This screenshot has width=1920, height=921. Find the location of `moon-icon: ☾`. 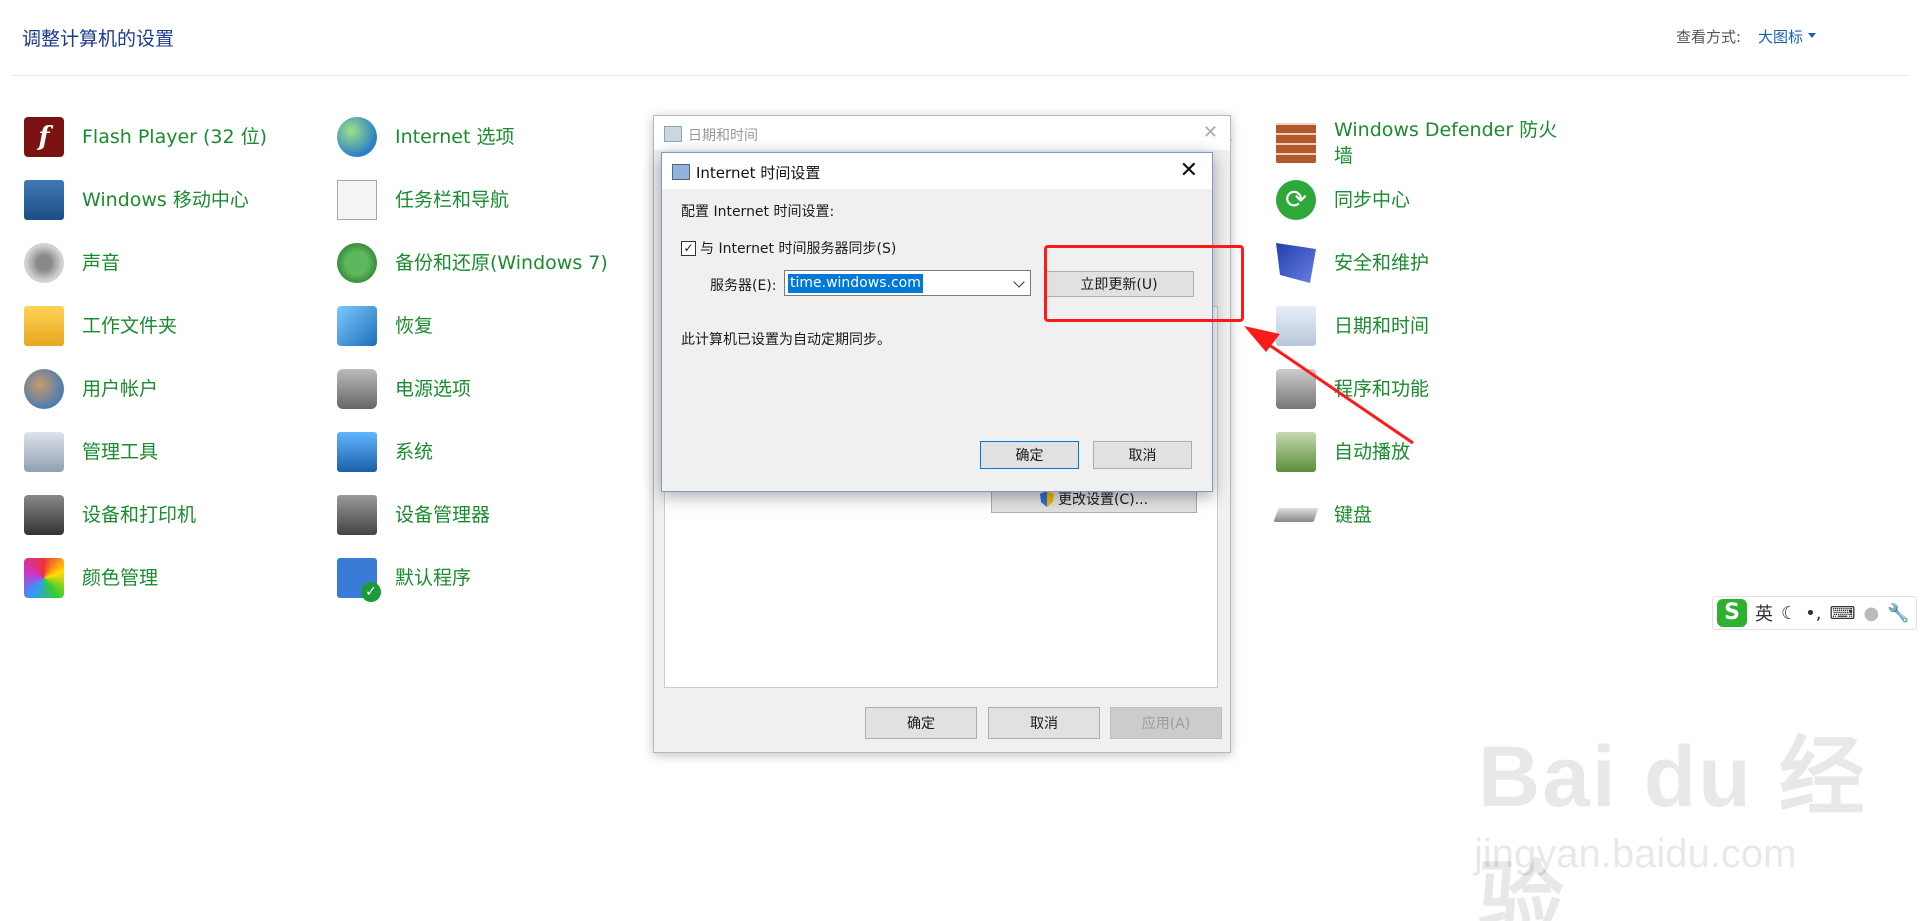

moon-icon: ☾ is located at coordinates (1789, 613).